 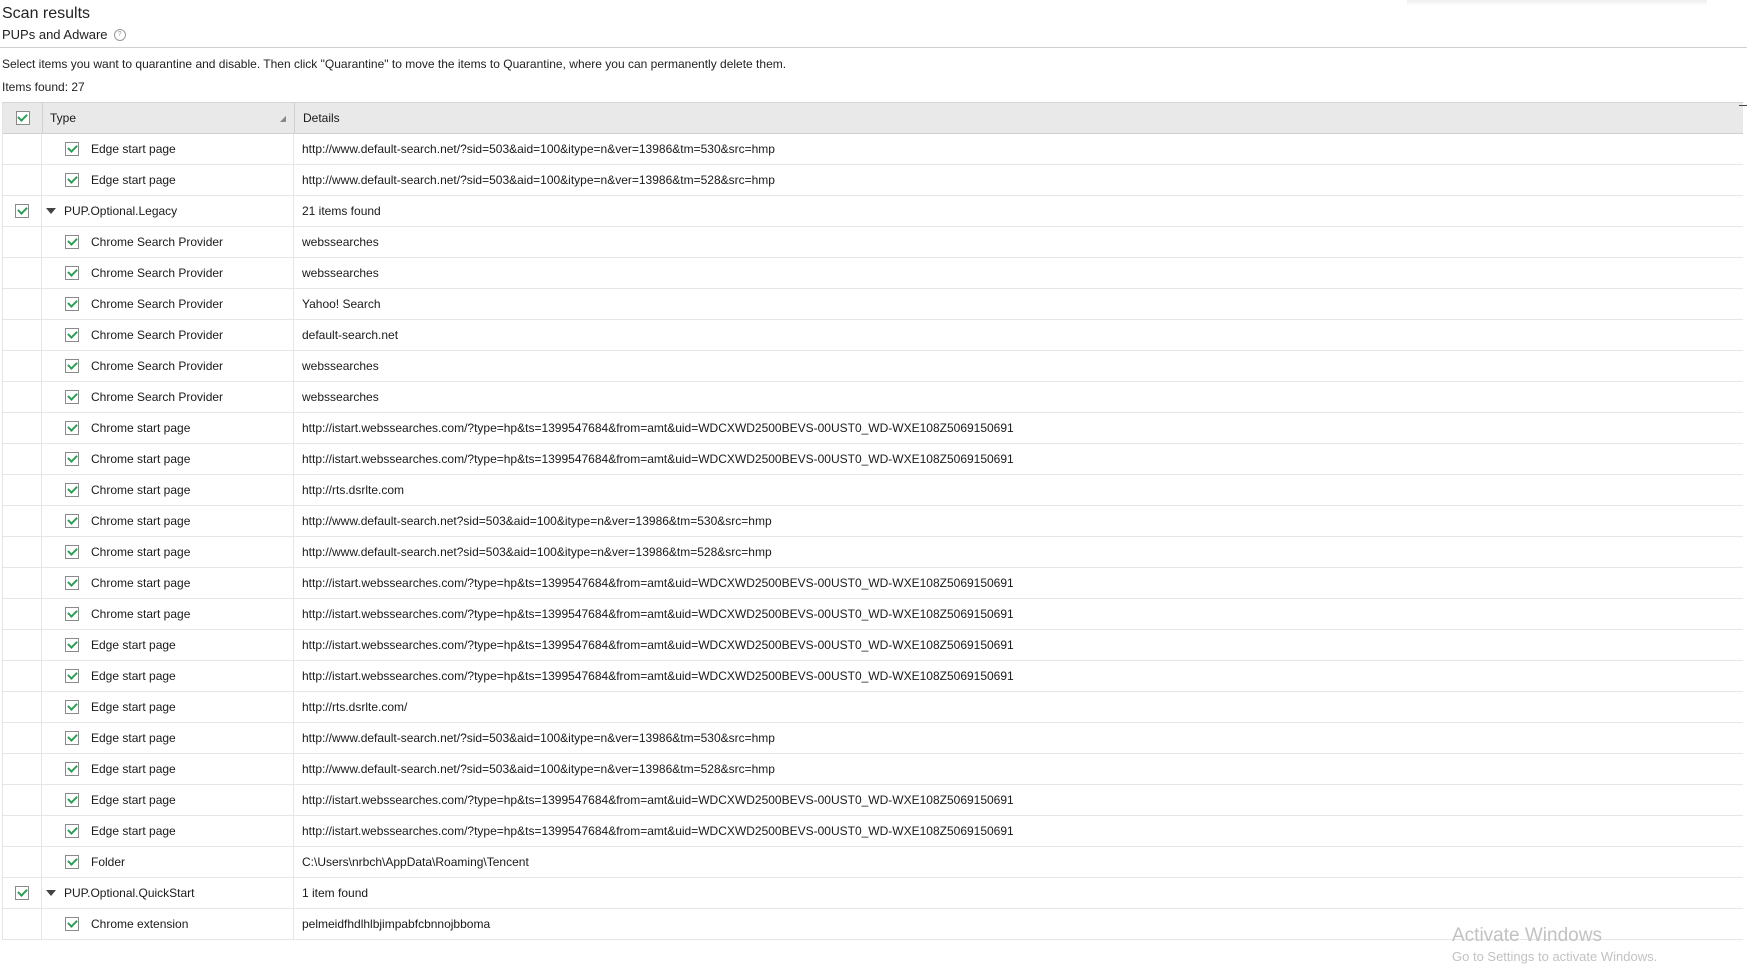 What do you see at coordinates (415, 862) in the screenshot?
I see `details-cell: C:\Users\nrbch\AppData\Roaming\Tencent` at bounding box center [415, 862].